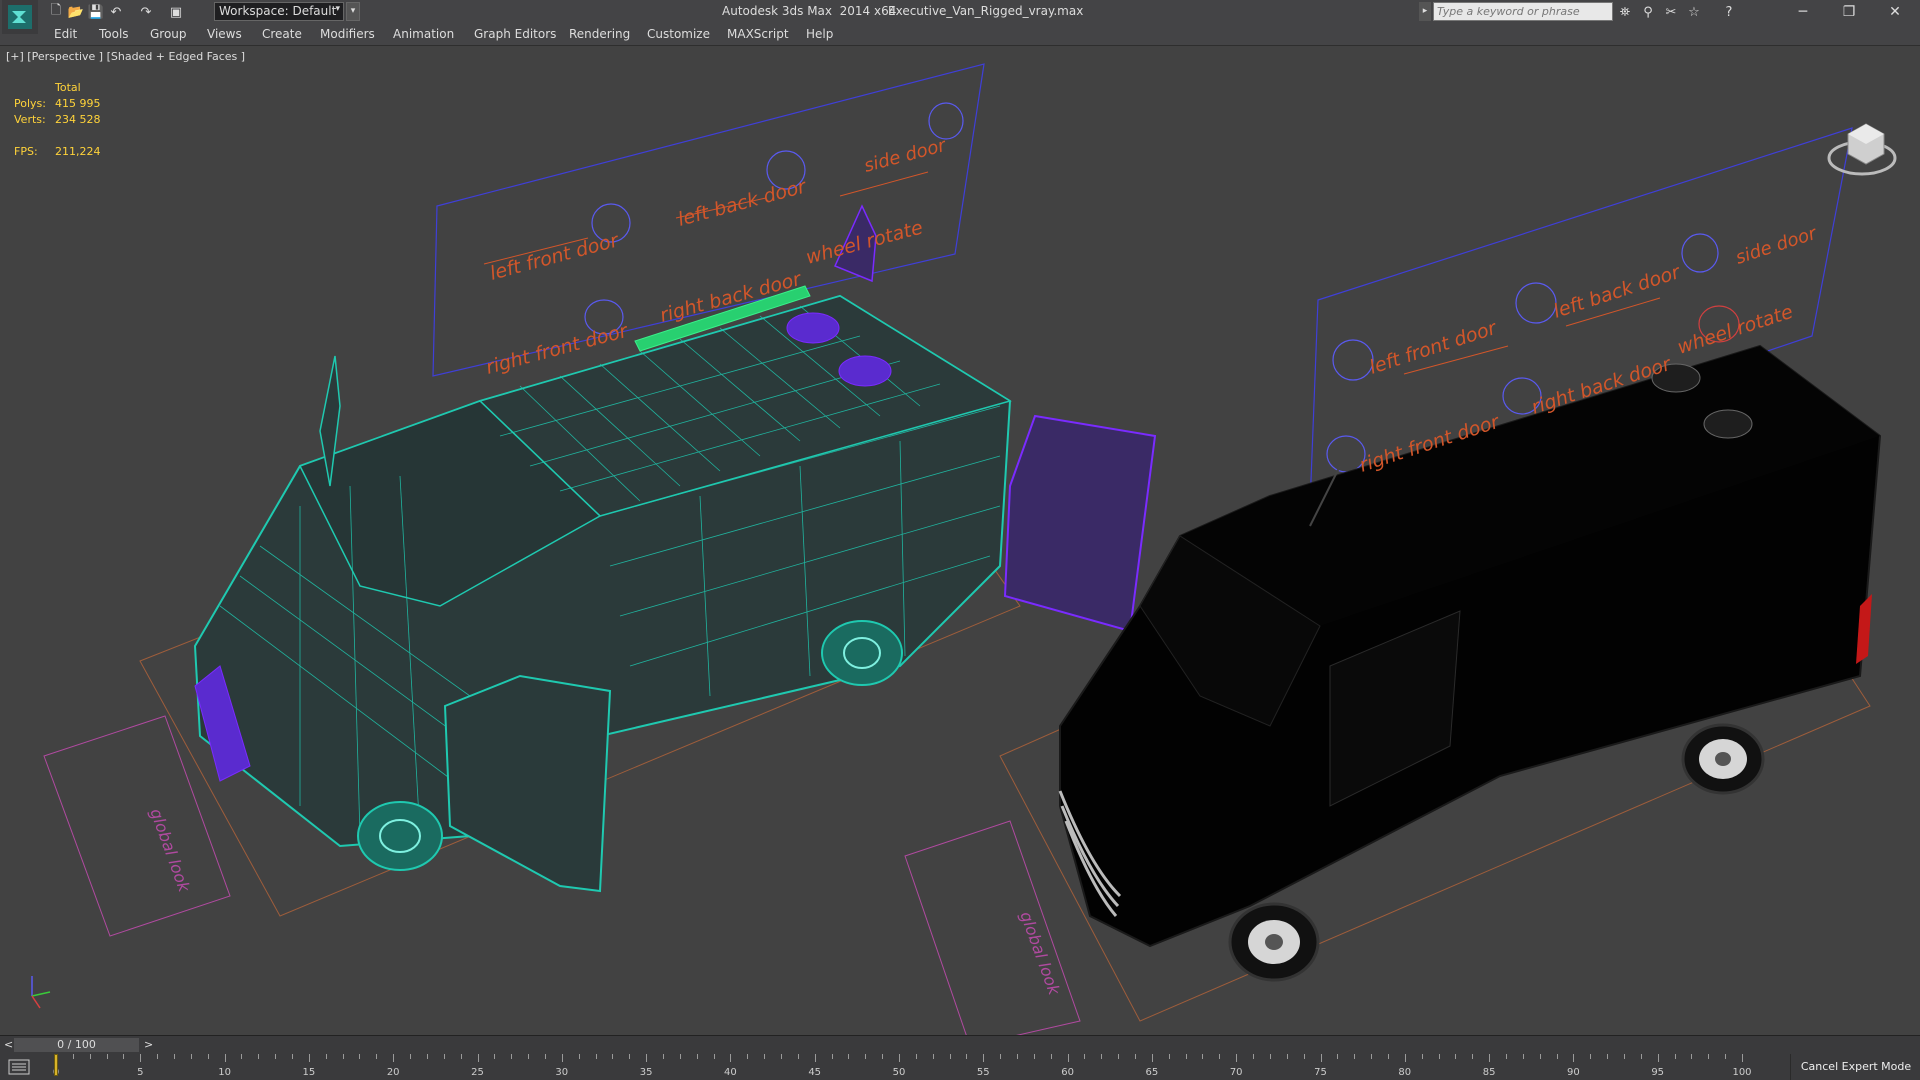 This screenshot has width=1920, height=1080. I want to click on time-prev-button: <, so click(8, 1044).